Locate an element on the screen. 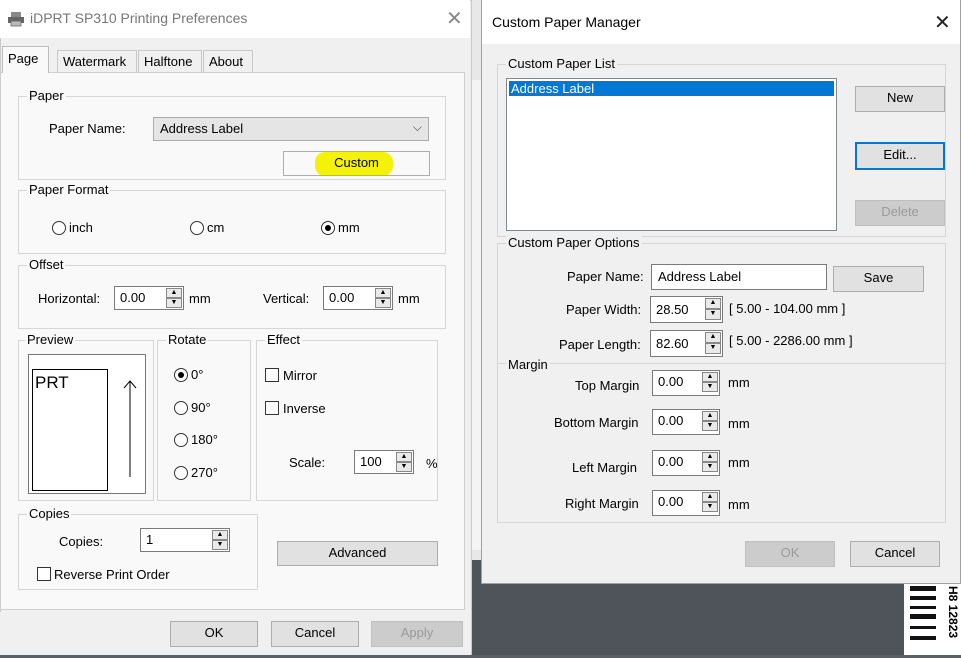  rotate-270-radio is located at coordinates (181, 473).